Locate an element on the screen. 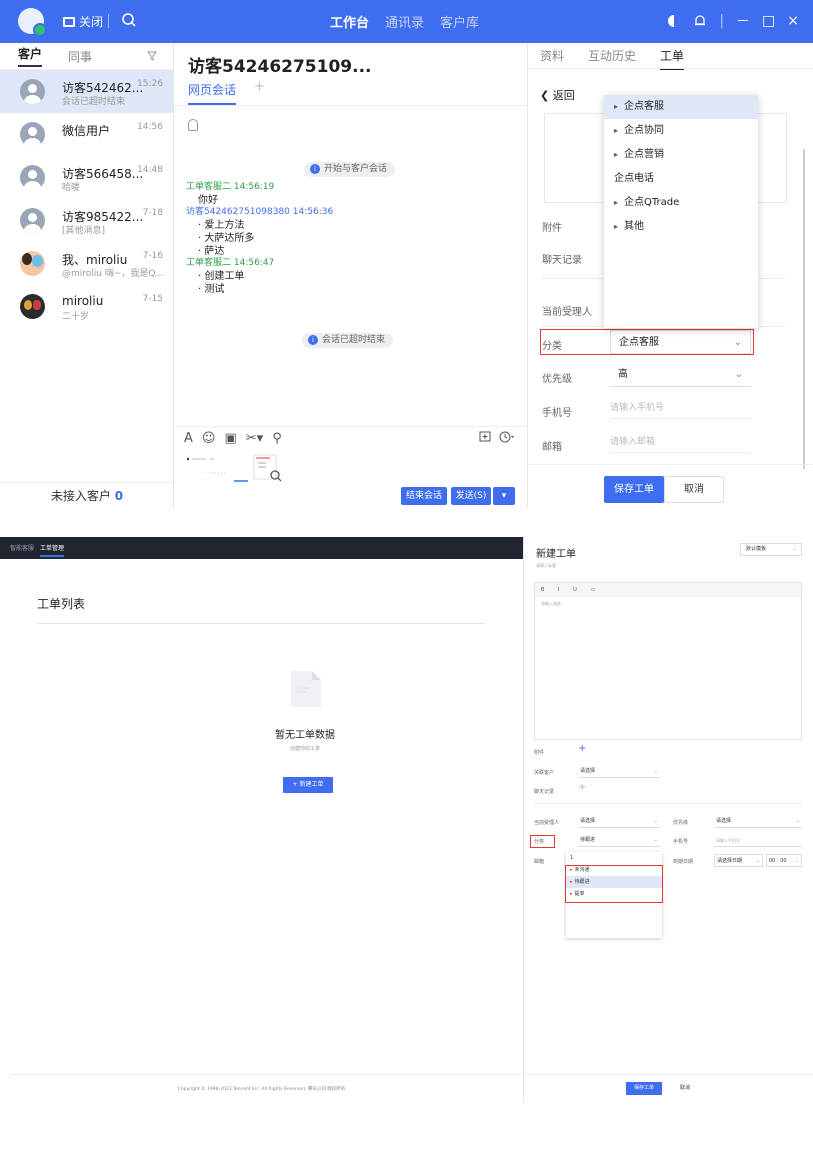 This screenshot has height=1156, width=813. tab-interaction-history: 互动历史 is located at coordinates (612, 58).